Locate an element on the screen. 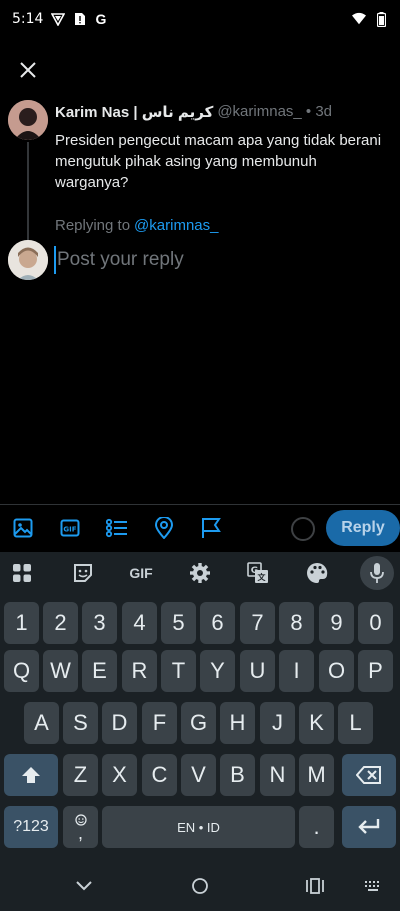  google-g-icon: G is located at coordinates (101, 19).